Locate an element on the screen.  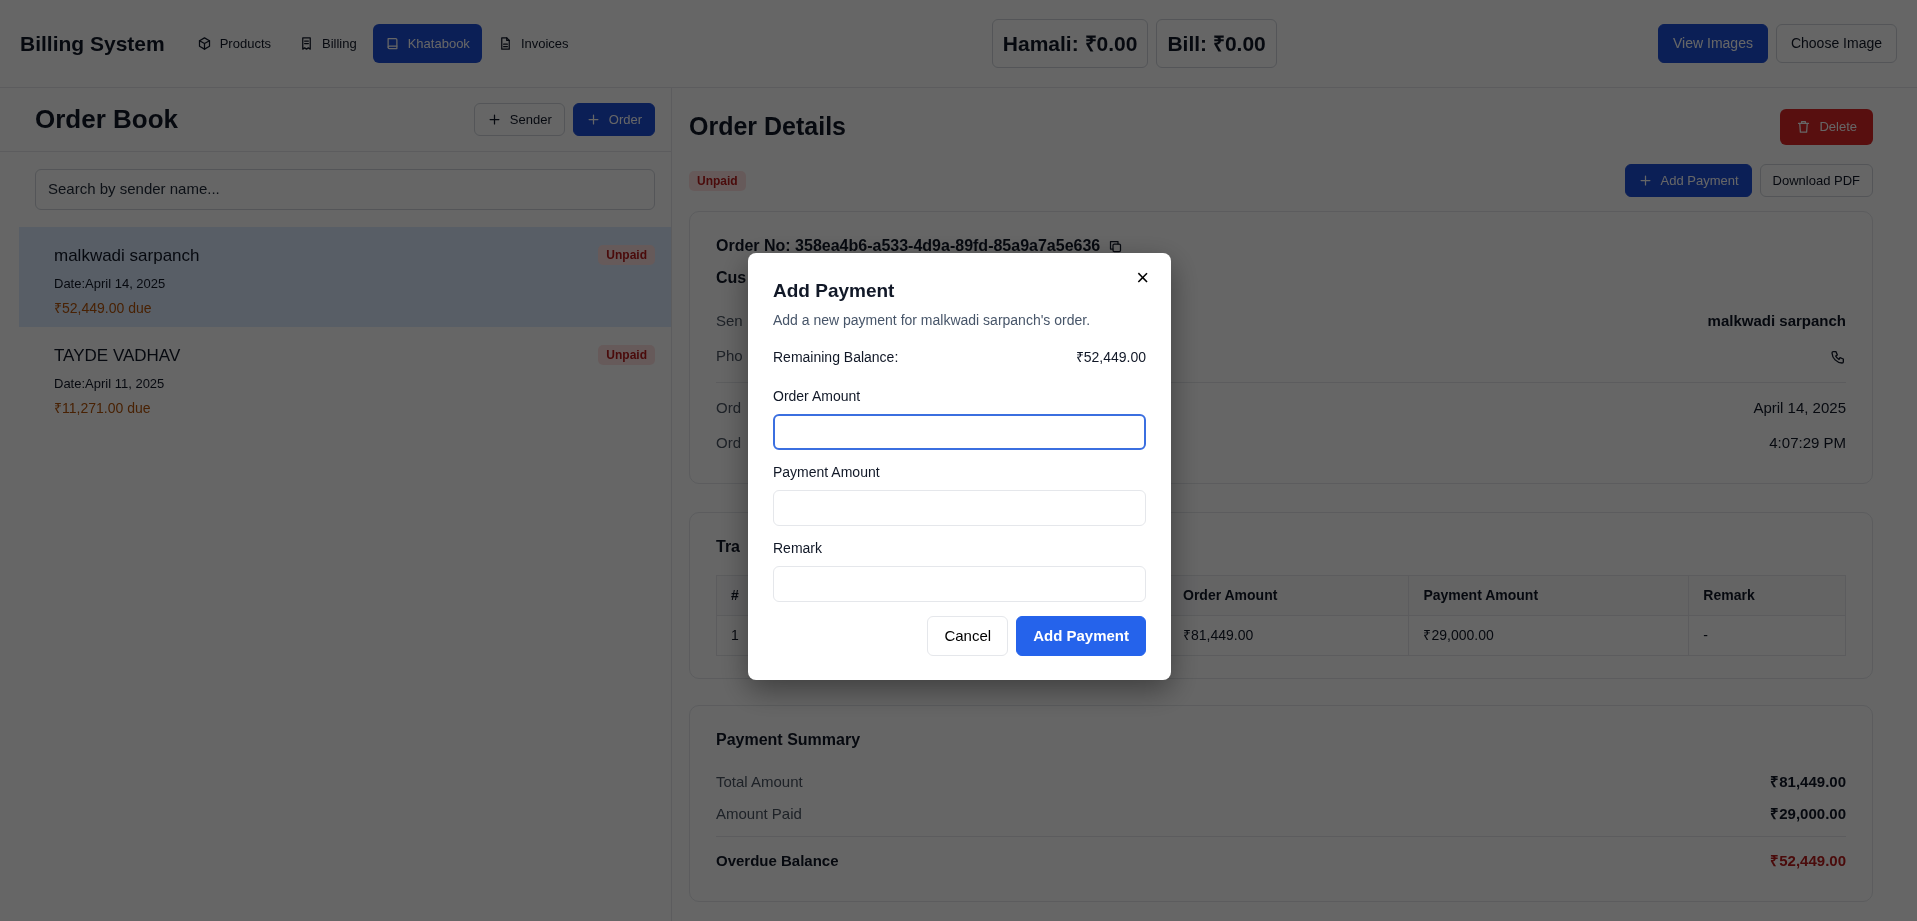
dialog-subtitle: Add a new payment for malkwadi sarpanch's order. is located at coordinates (932, 320).